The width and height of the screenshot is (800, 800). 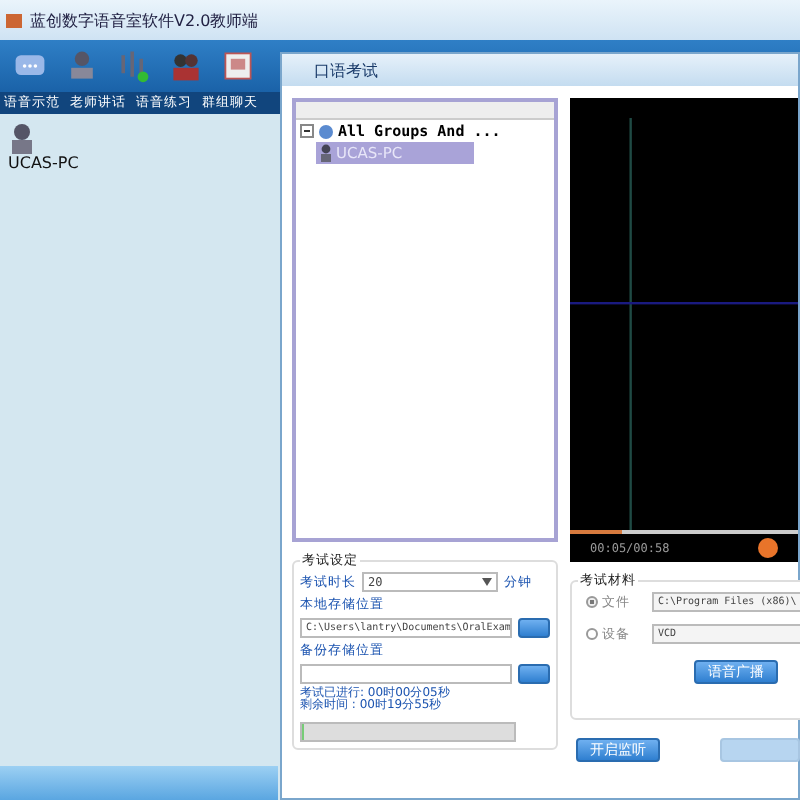 I want to click on collapse-icon, so click(x=307, y=131).